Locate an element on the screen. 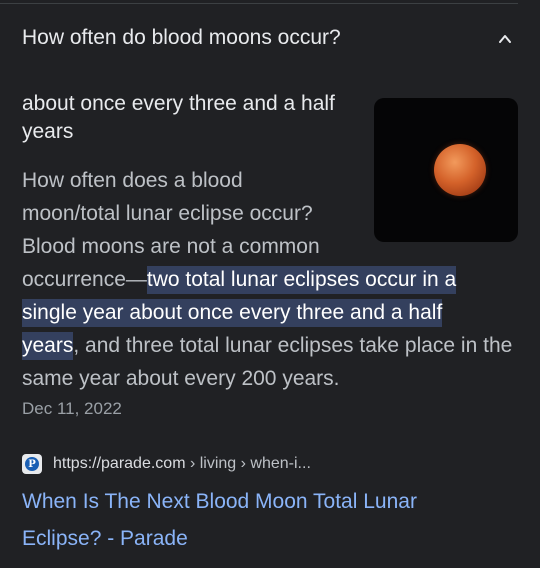 The width and height of the screenshot is (540, 568). question-toggle: How often do blood moons occur? is located at coordinates (270, 38).